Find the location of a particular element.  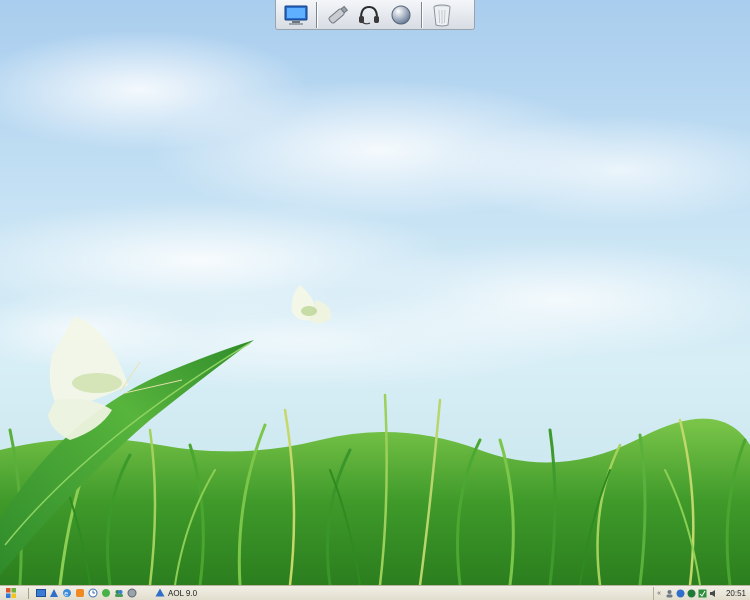

user-icon is located at coordinates (669, 593).